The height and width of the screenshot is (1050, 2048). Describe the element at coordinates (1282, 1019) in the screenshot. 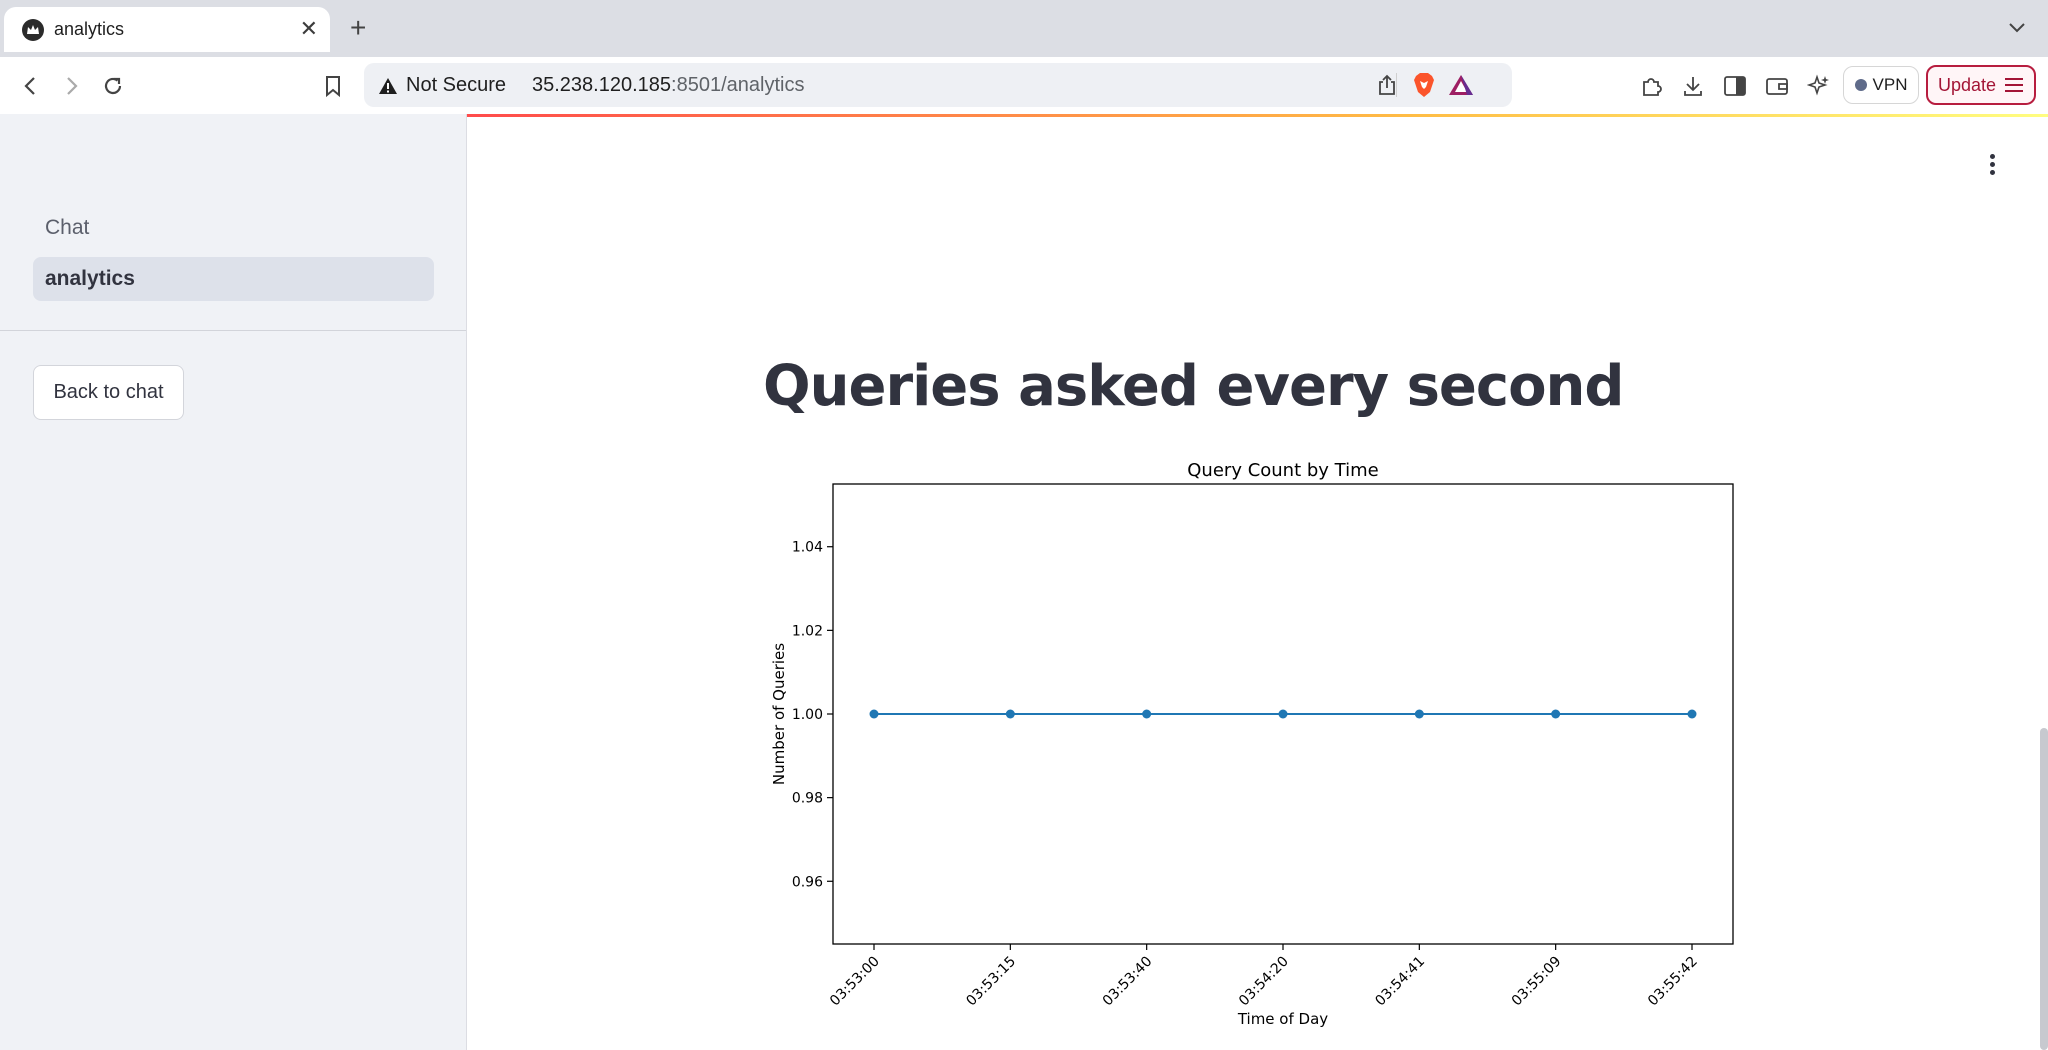

I see `x-axis-label: Time of Day` at that location.